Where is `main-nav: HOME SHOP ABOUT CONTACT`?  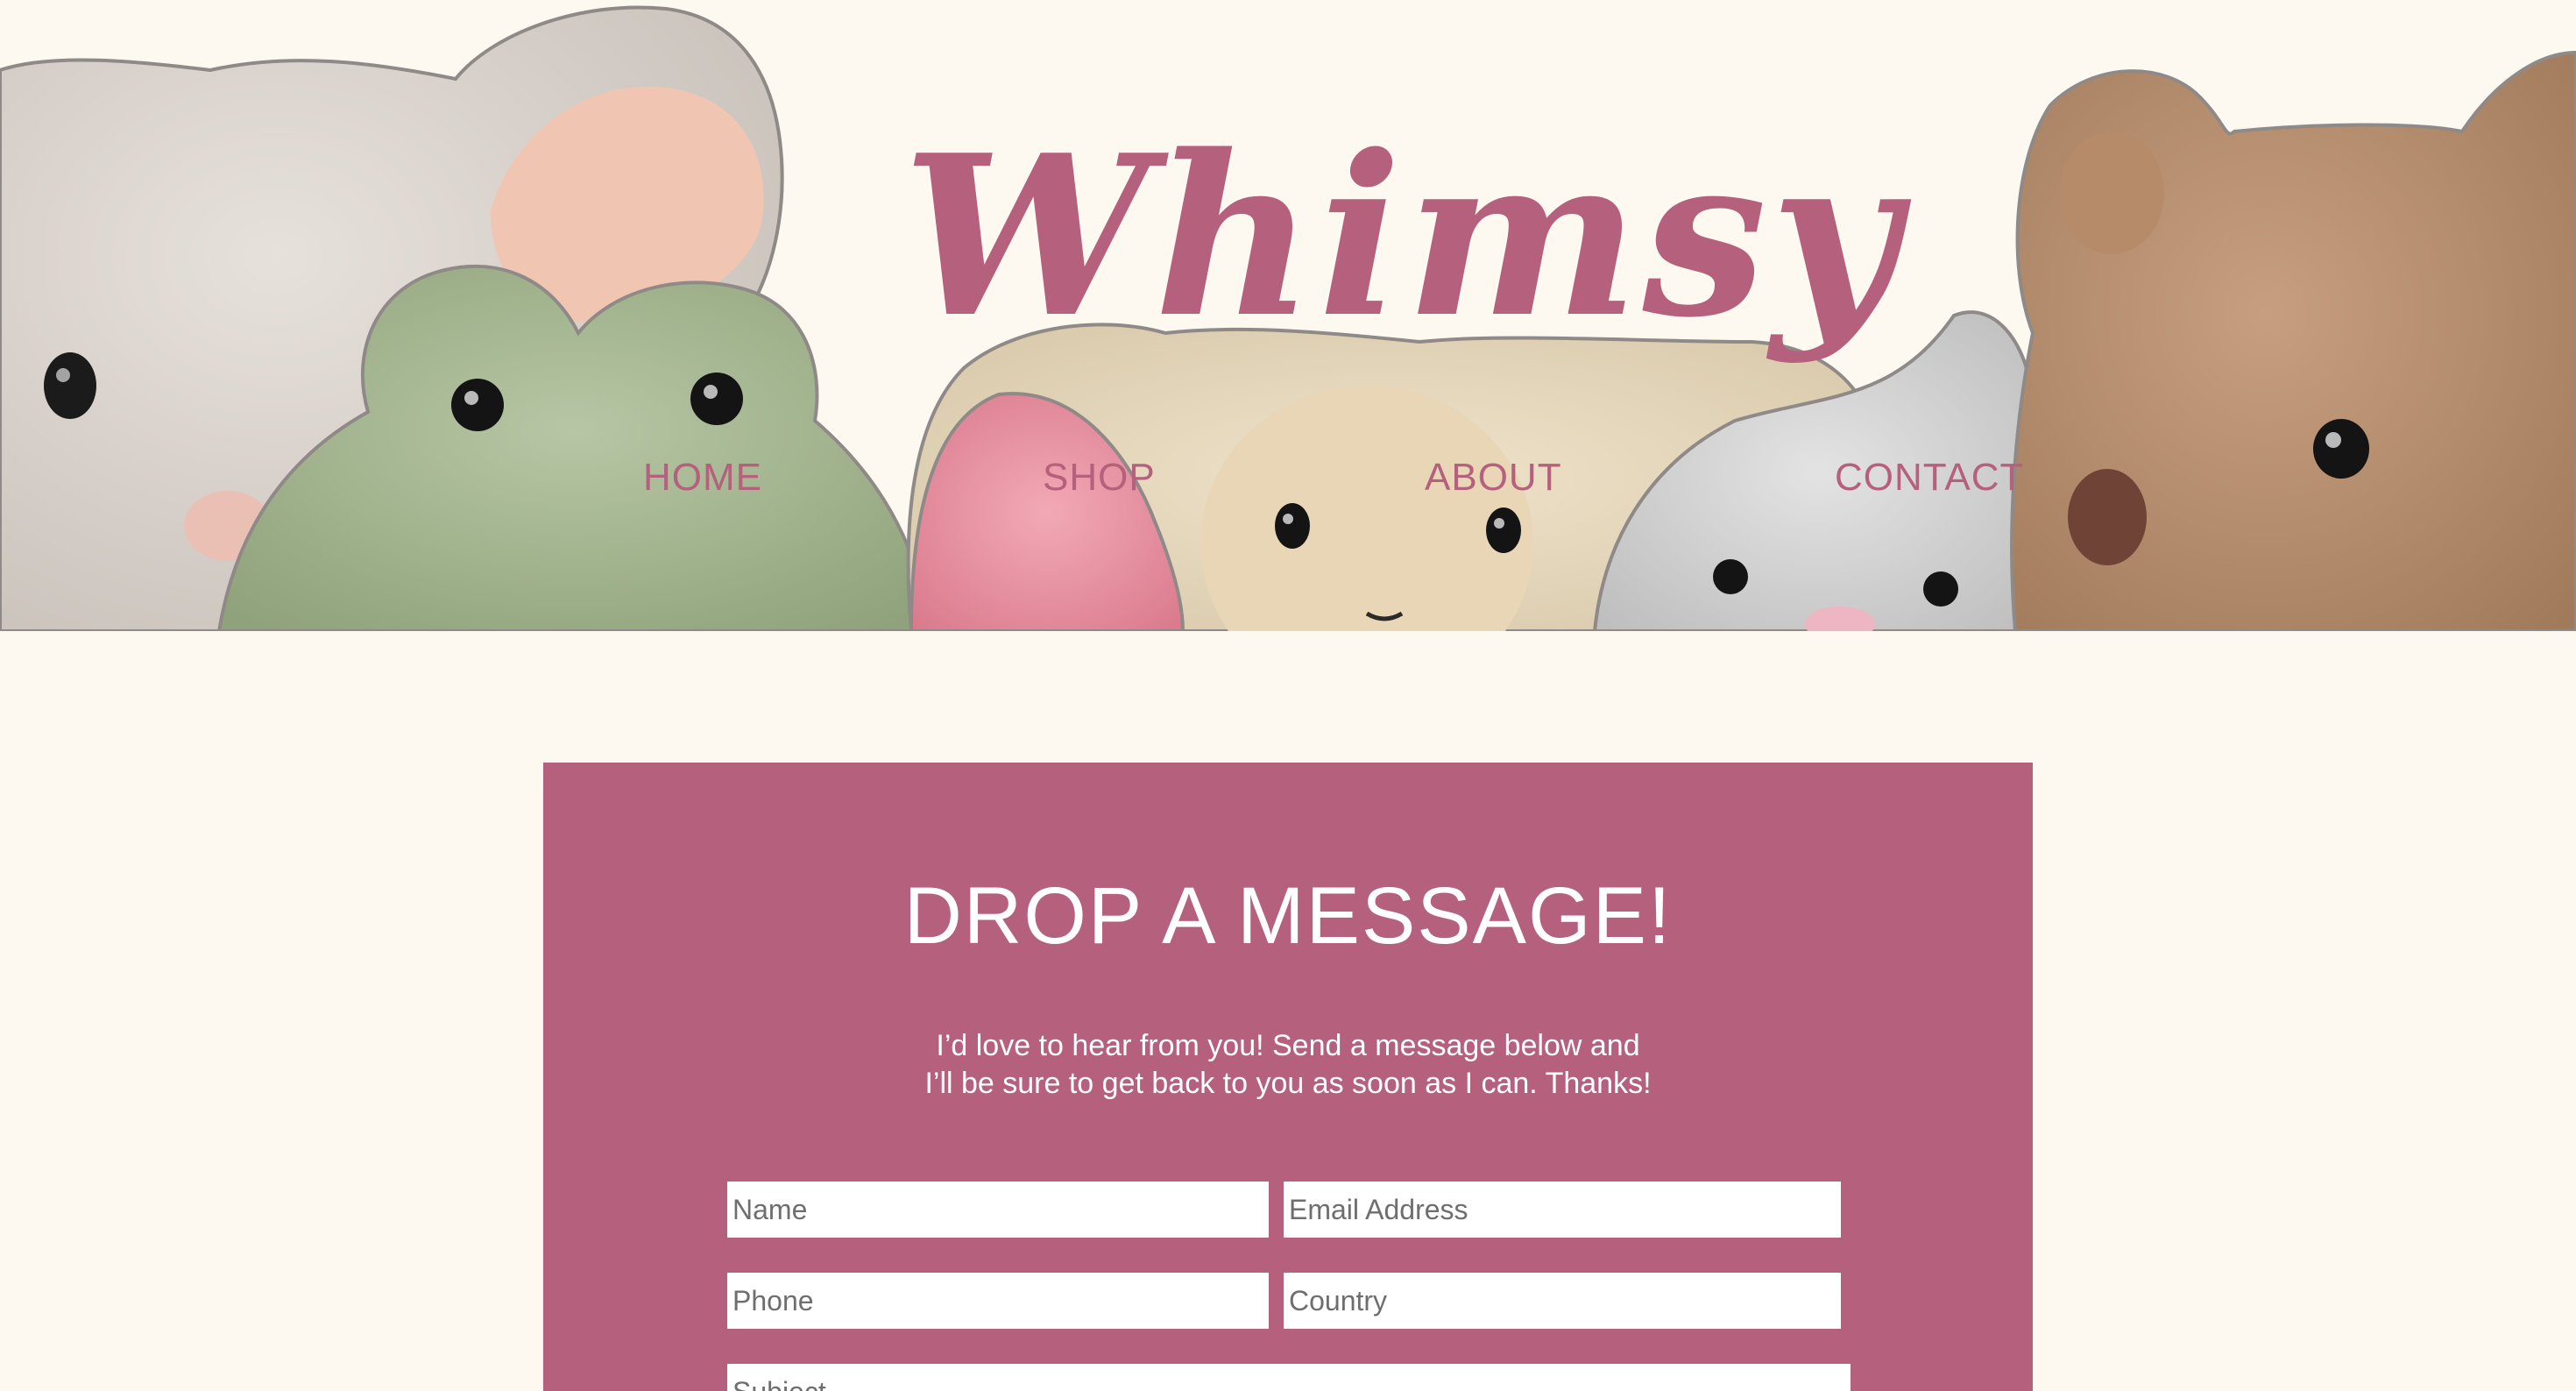 main-nav: HOME SHOP ABOUT CONTACT is located at coordinates (1288, 477).